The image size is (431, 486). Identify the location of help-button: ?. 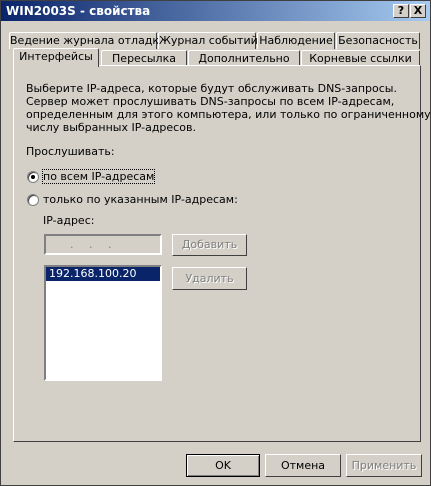
(401, 11).